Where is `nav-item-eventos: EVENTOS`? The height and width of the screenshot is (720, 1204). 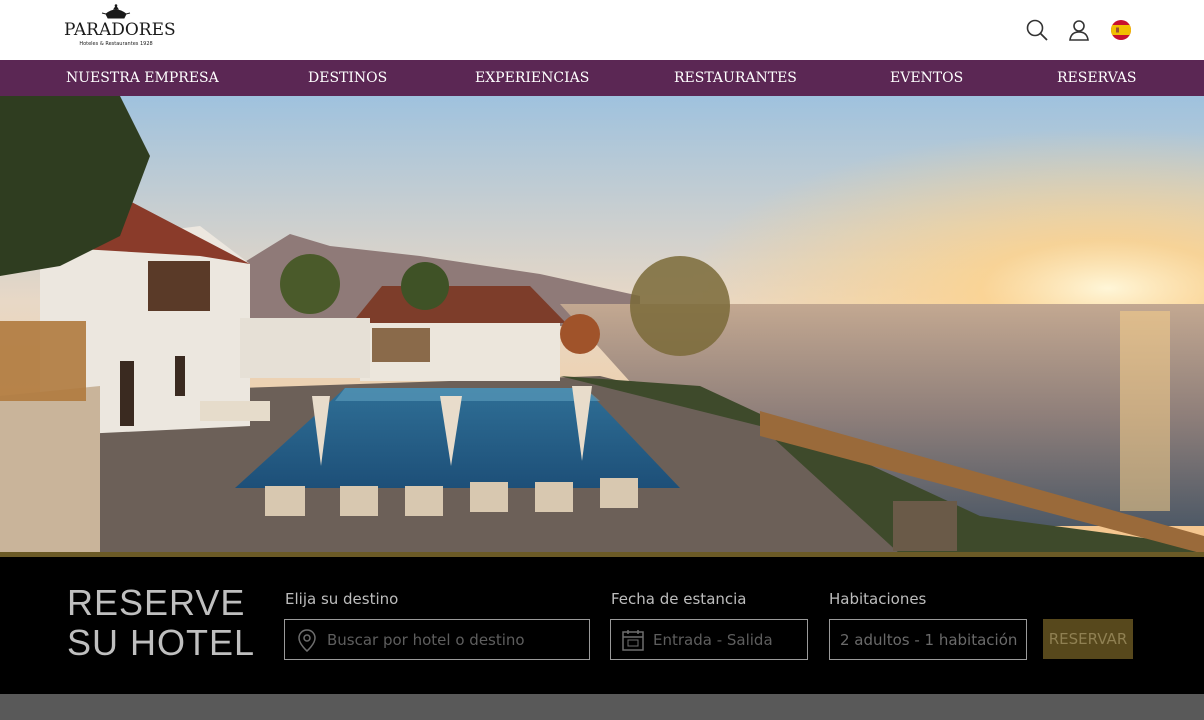
nav-item-eventos: EVENTOS is located at coordinates (926, 78).